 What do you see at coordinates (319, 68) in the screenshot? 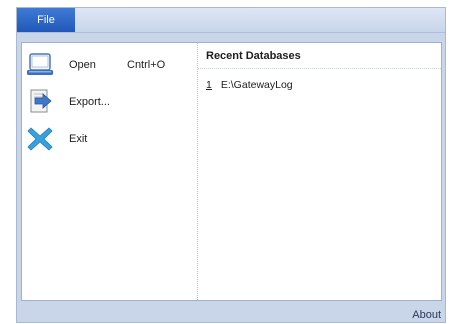
I see `recent-divider` at bounding box center [319, 68].